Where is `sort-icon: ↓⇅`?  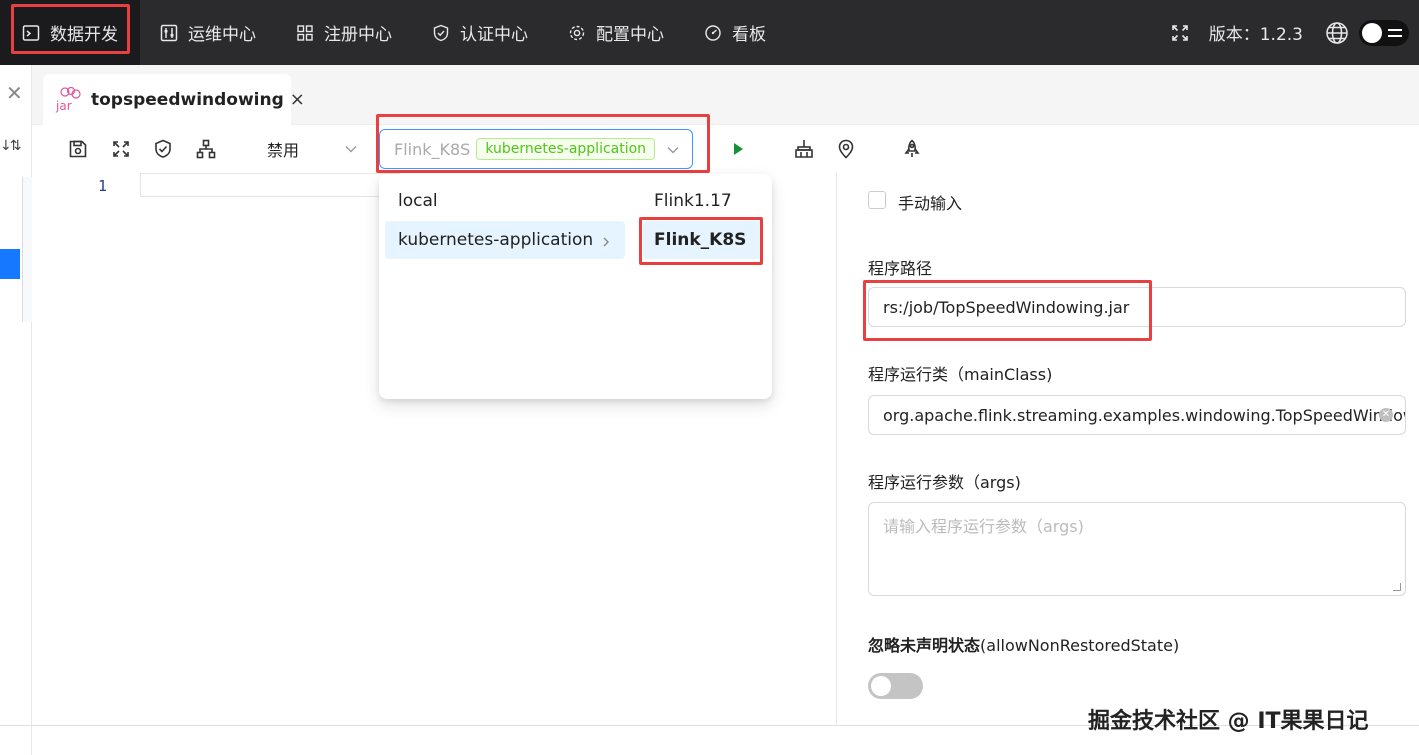
sort-icon: ↓⇅ is located at coordinates (11, 146).